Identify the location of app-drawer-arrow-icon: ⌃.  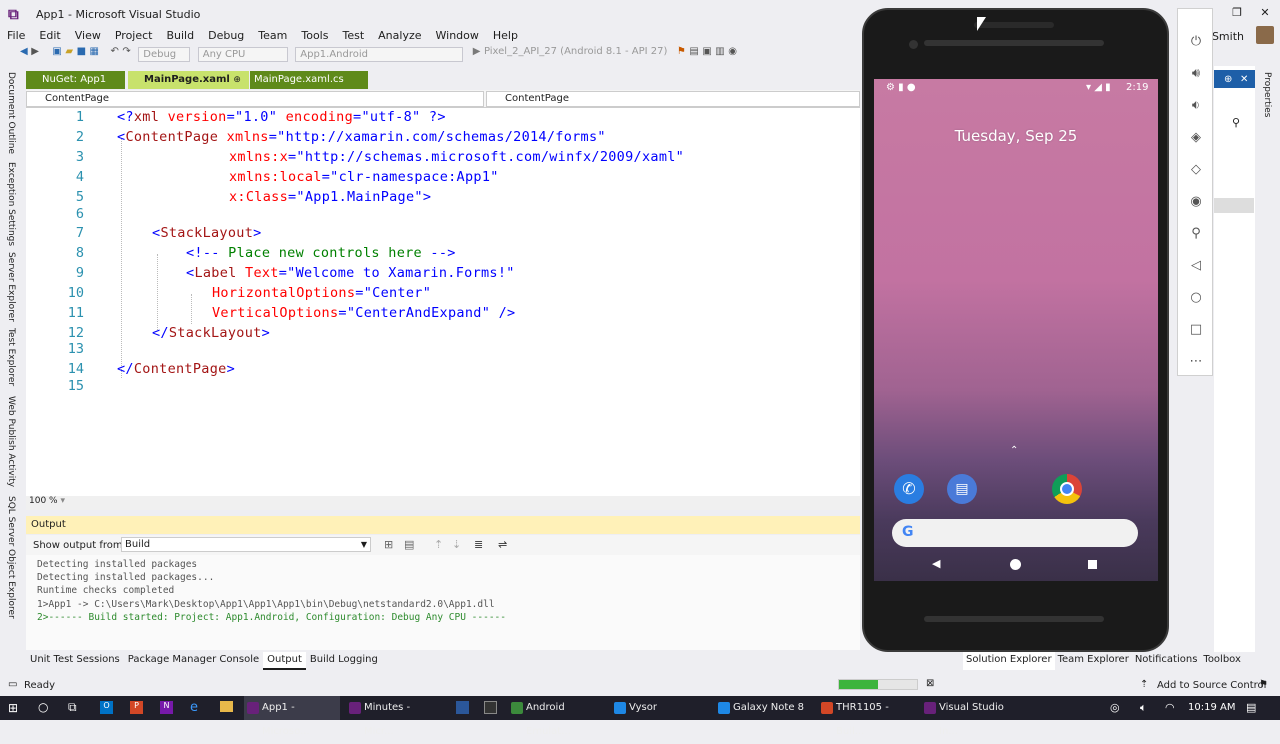
(1014, 450).